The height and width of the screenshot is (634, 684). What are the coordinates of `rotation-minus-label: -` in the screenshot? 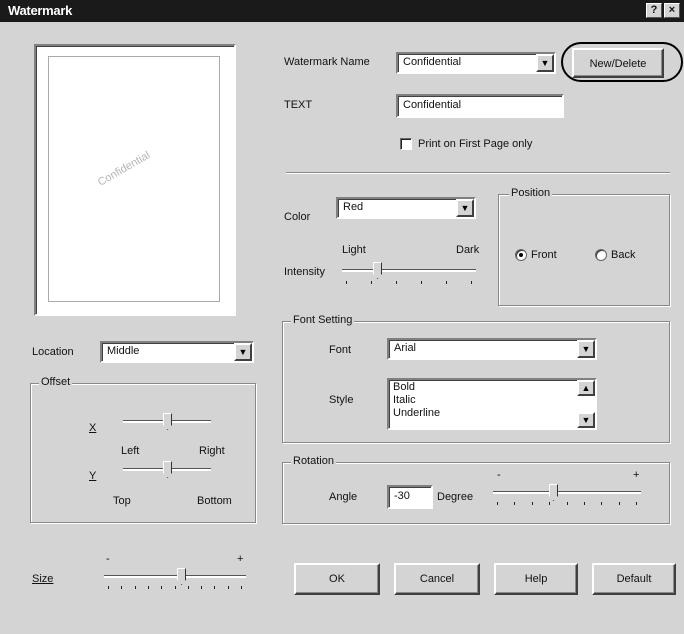 It's located at (499, 475).